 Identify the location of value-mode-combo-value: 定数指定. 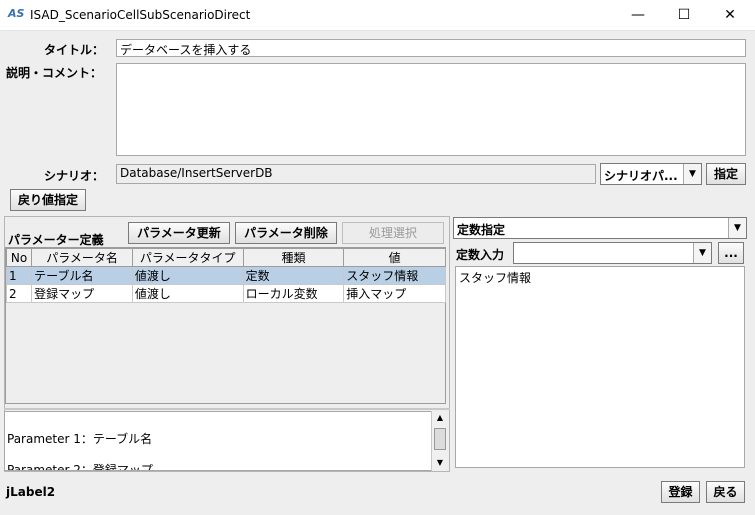
(481, 230).